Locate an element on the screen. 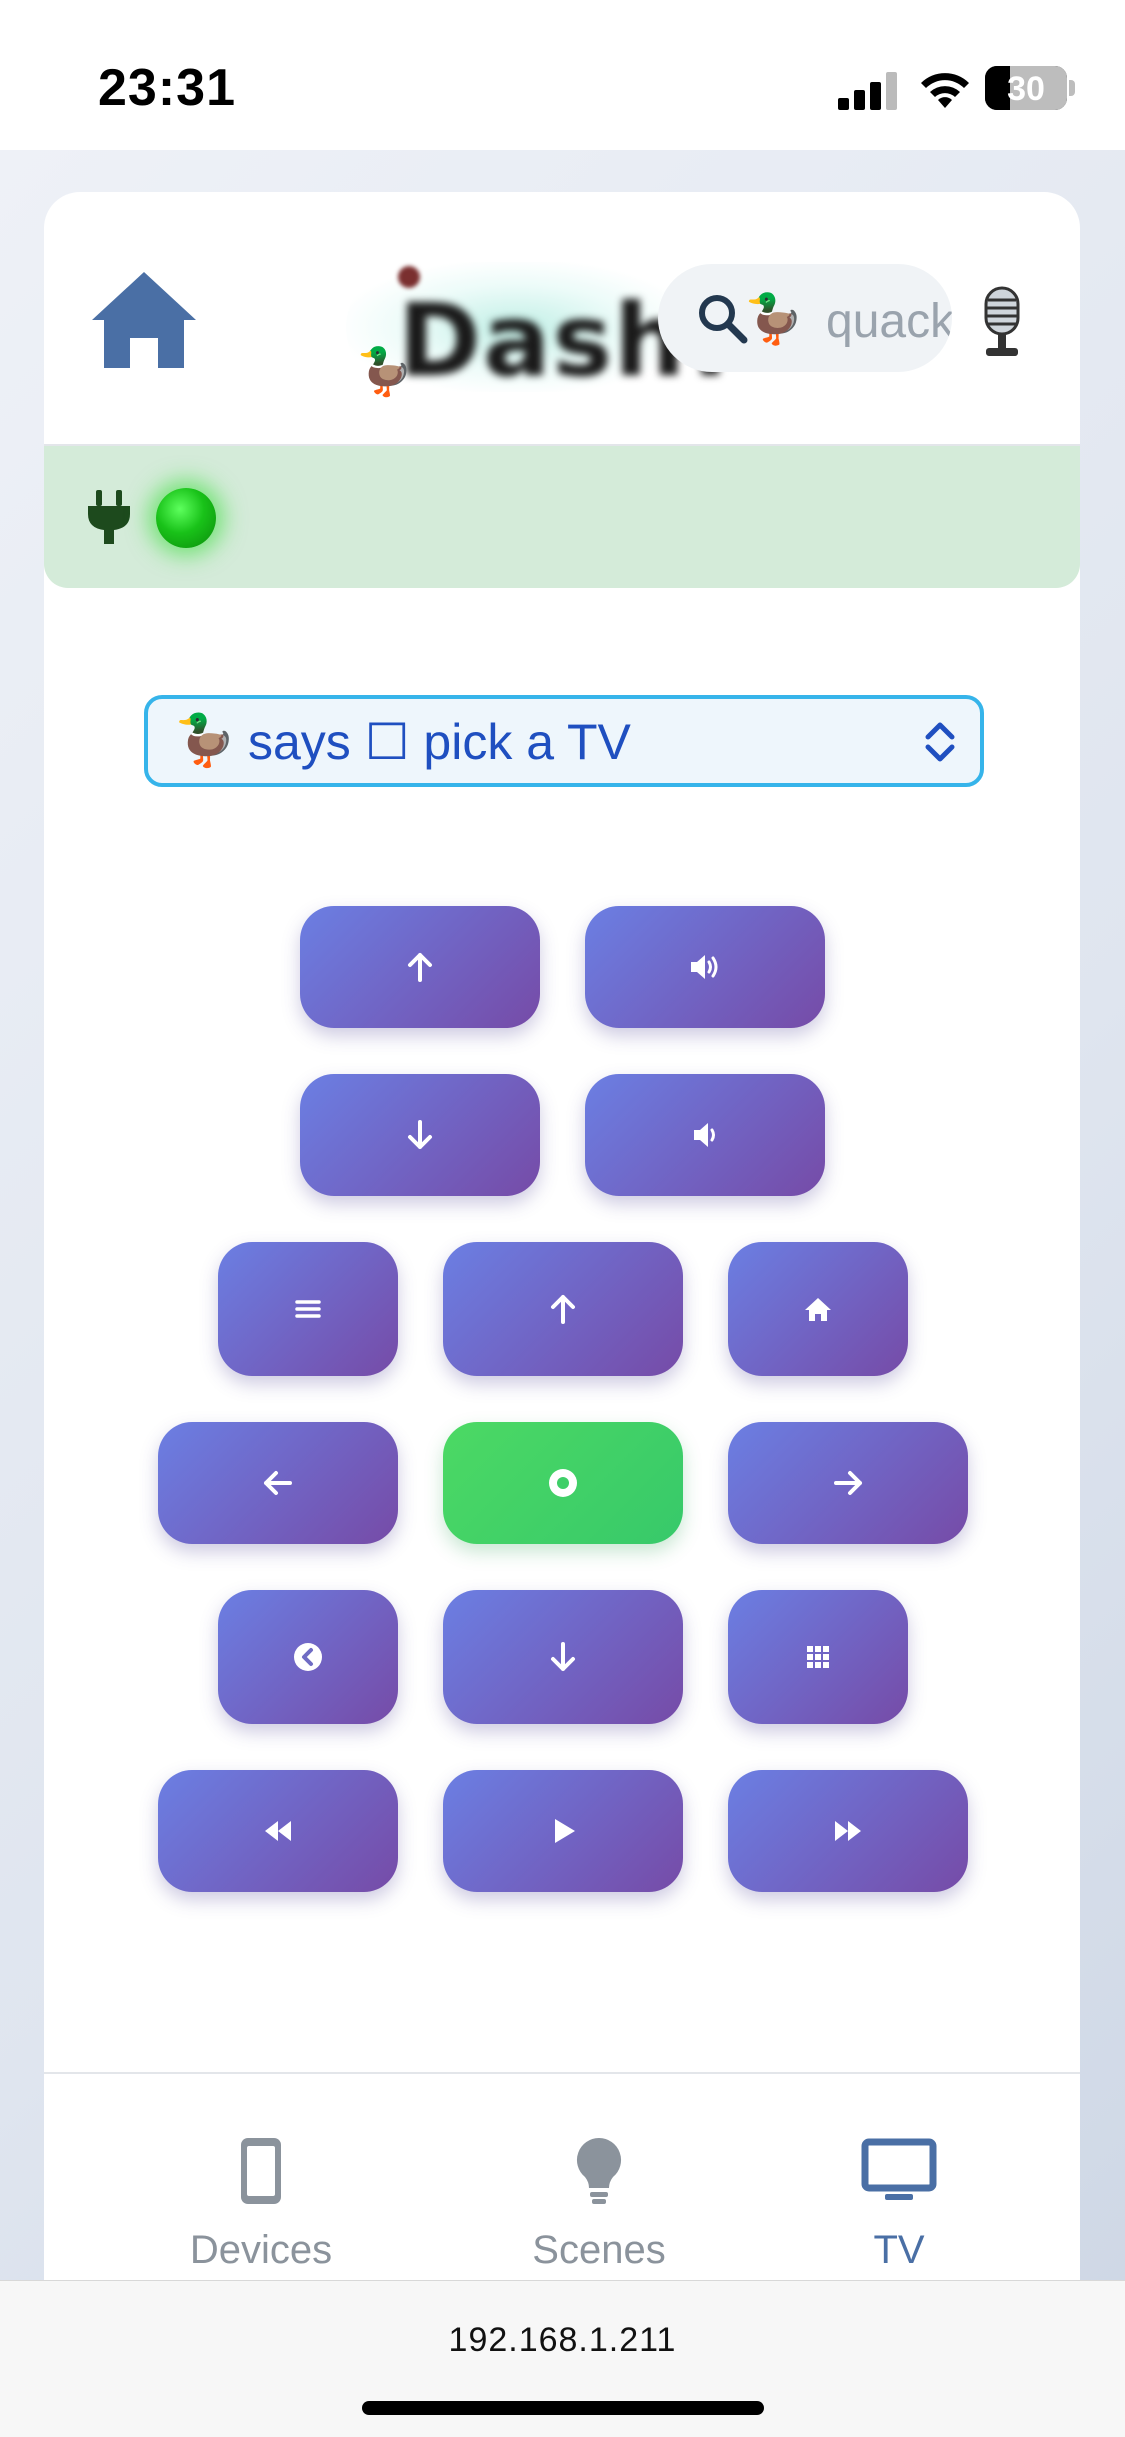 Image resolution: width=1125 pixels, height=2437 pixels. browser-url-bar: 192.168.1.211 is located at coordinates (562, 2358).